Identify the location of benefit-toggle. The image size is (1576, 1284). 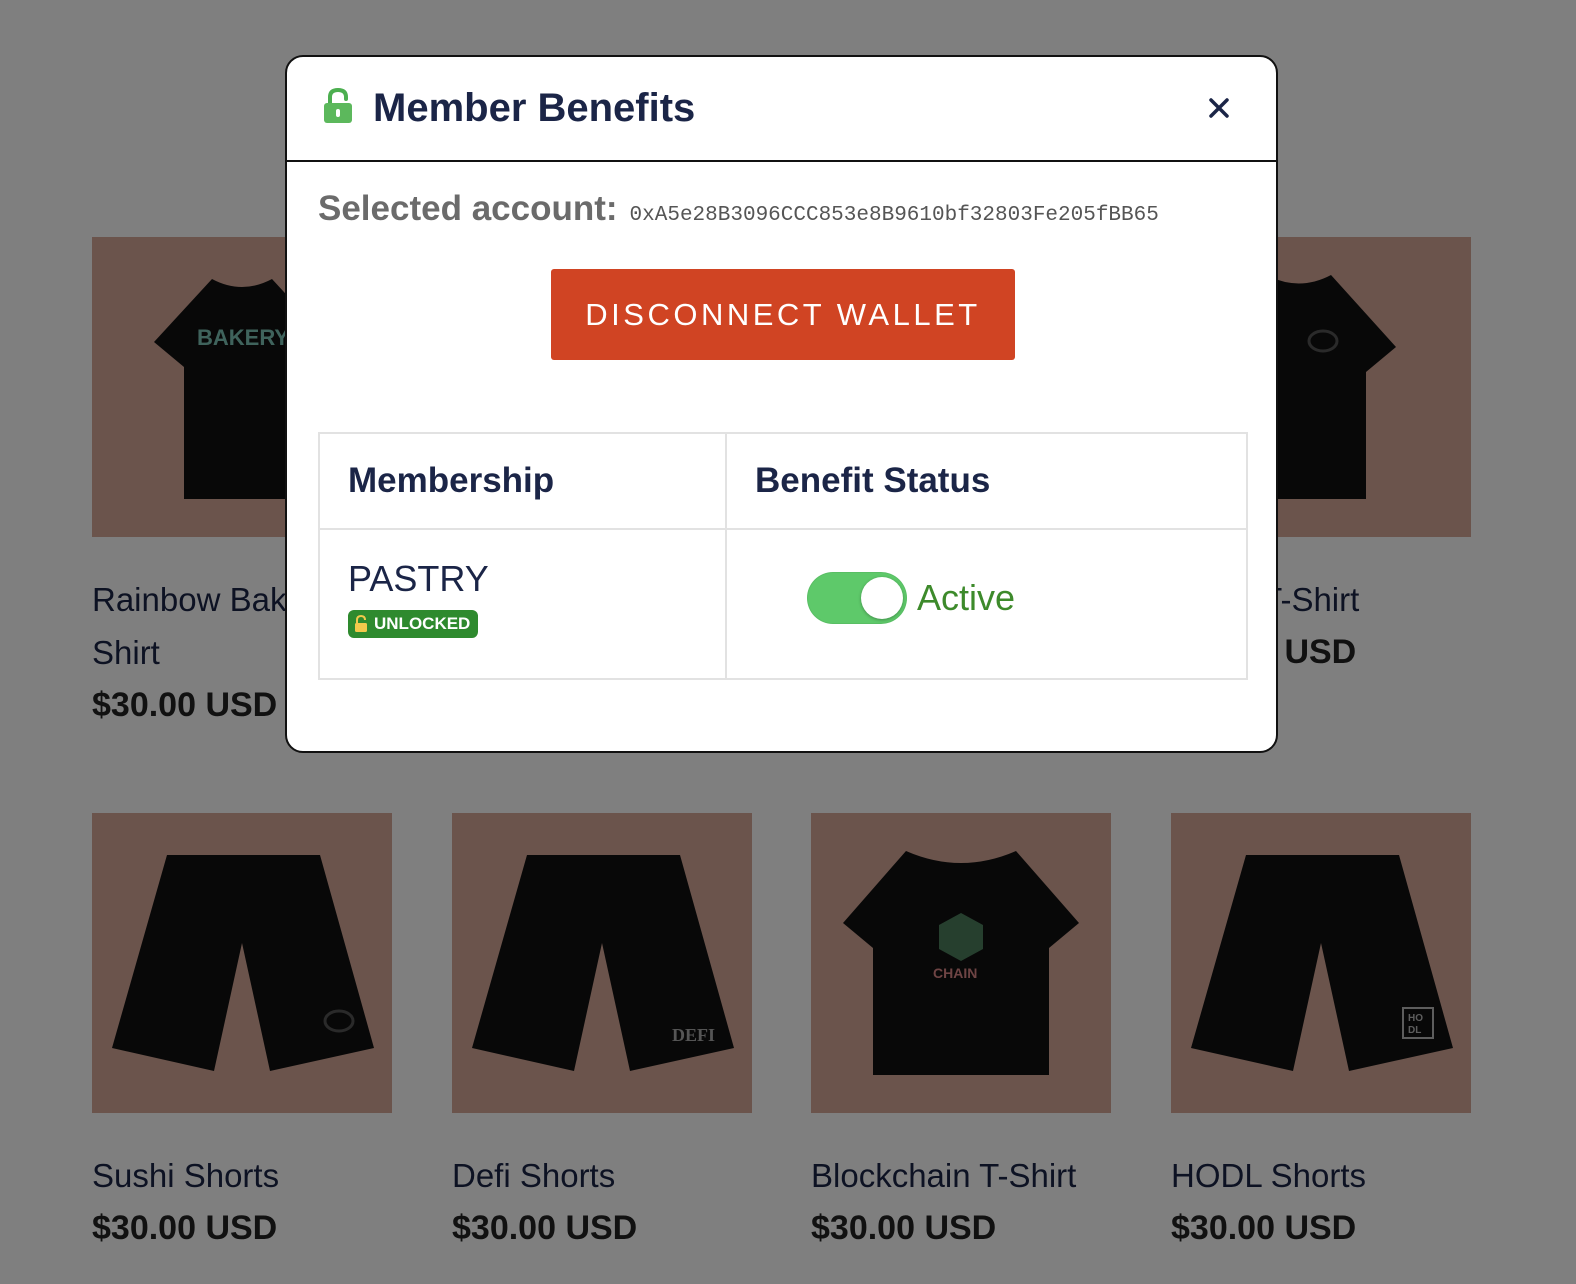
(857, 598).